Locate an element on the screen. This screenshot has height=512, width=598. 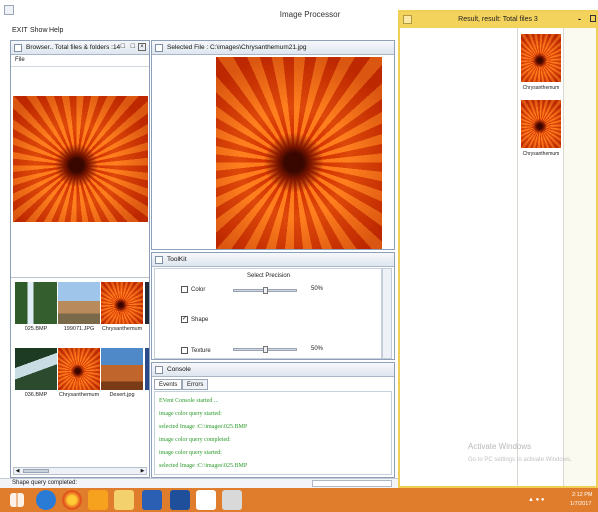
scroll-thumb is located at coordinates (36, 471).